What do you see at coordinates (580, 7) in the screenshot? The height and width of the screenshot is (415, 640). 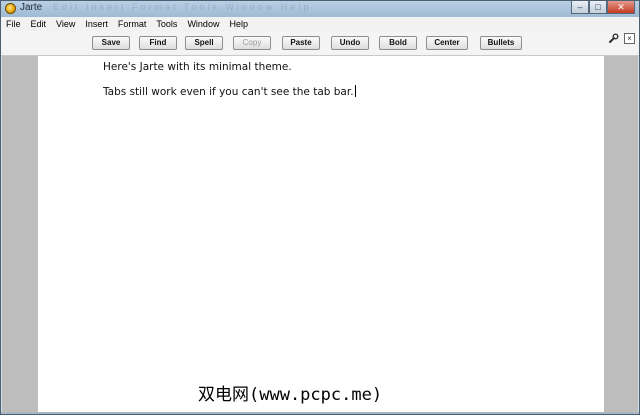 I see `minimize-button: –` at bounding box center [580, 7].